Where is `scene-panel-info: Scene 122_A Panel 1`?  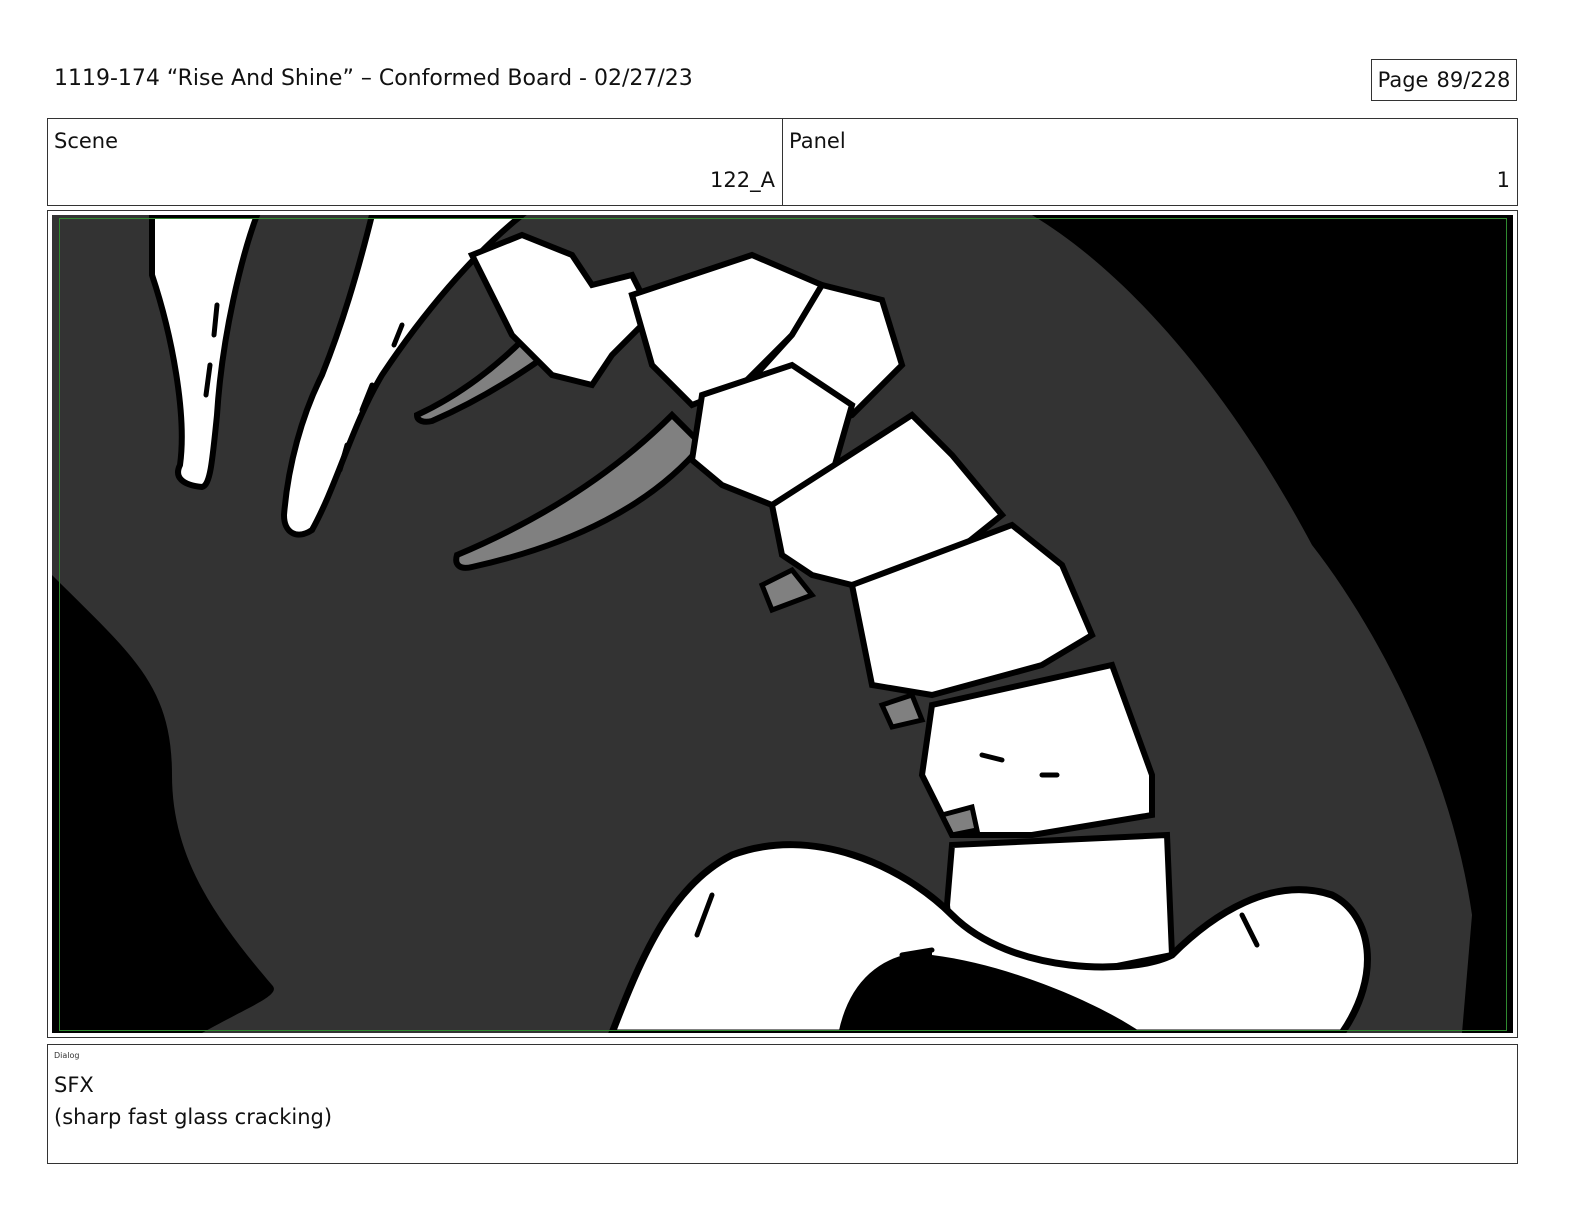 scene-panel-info: Scene 122_A Panel 1 is located at coordinates (782, 162).